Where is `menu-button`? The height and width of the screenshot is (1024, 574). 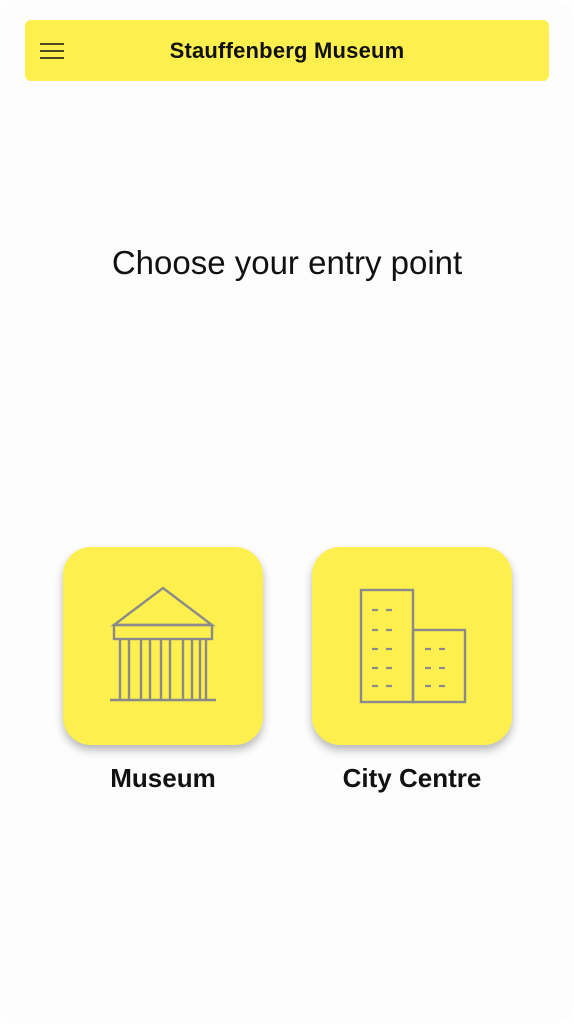 menu-button is located at coordinates (52, 51).